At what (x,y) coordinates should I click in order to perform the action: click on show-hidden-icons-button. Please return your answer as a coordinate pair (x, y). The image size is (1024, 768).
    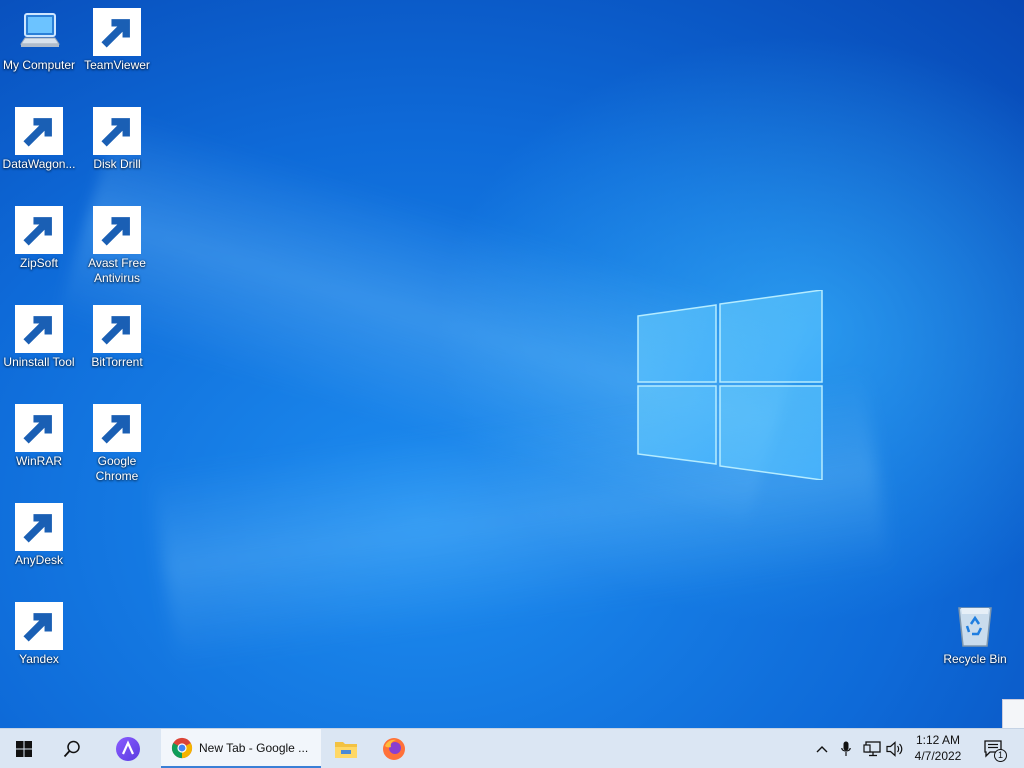
    Looking at the image, I should click on (822, 748).